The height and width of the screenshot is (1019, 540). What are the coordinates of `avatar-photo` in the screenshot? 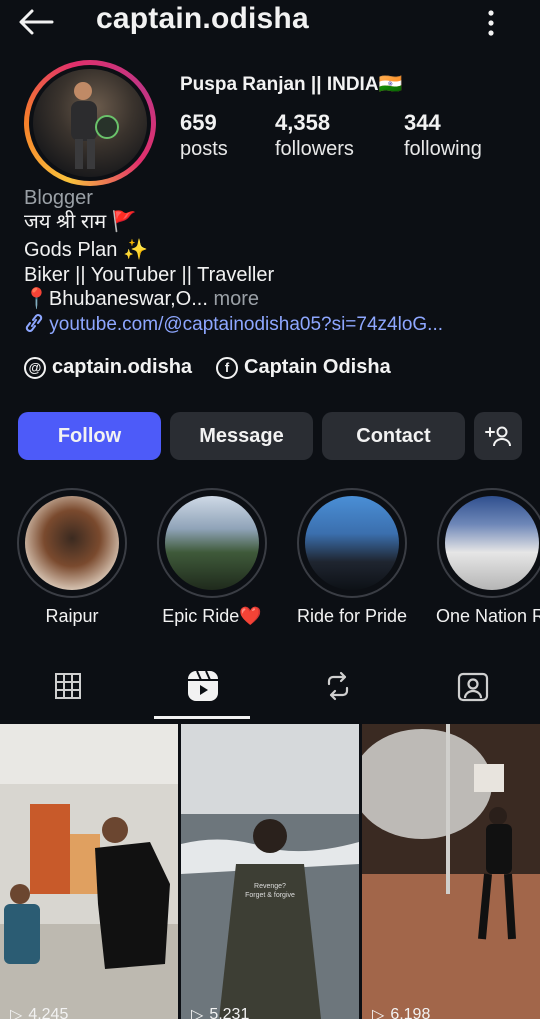 It's located at (90, 123).